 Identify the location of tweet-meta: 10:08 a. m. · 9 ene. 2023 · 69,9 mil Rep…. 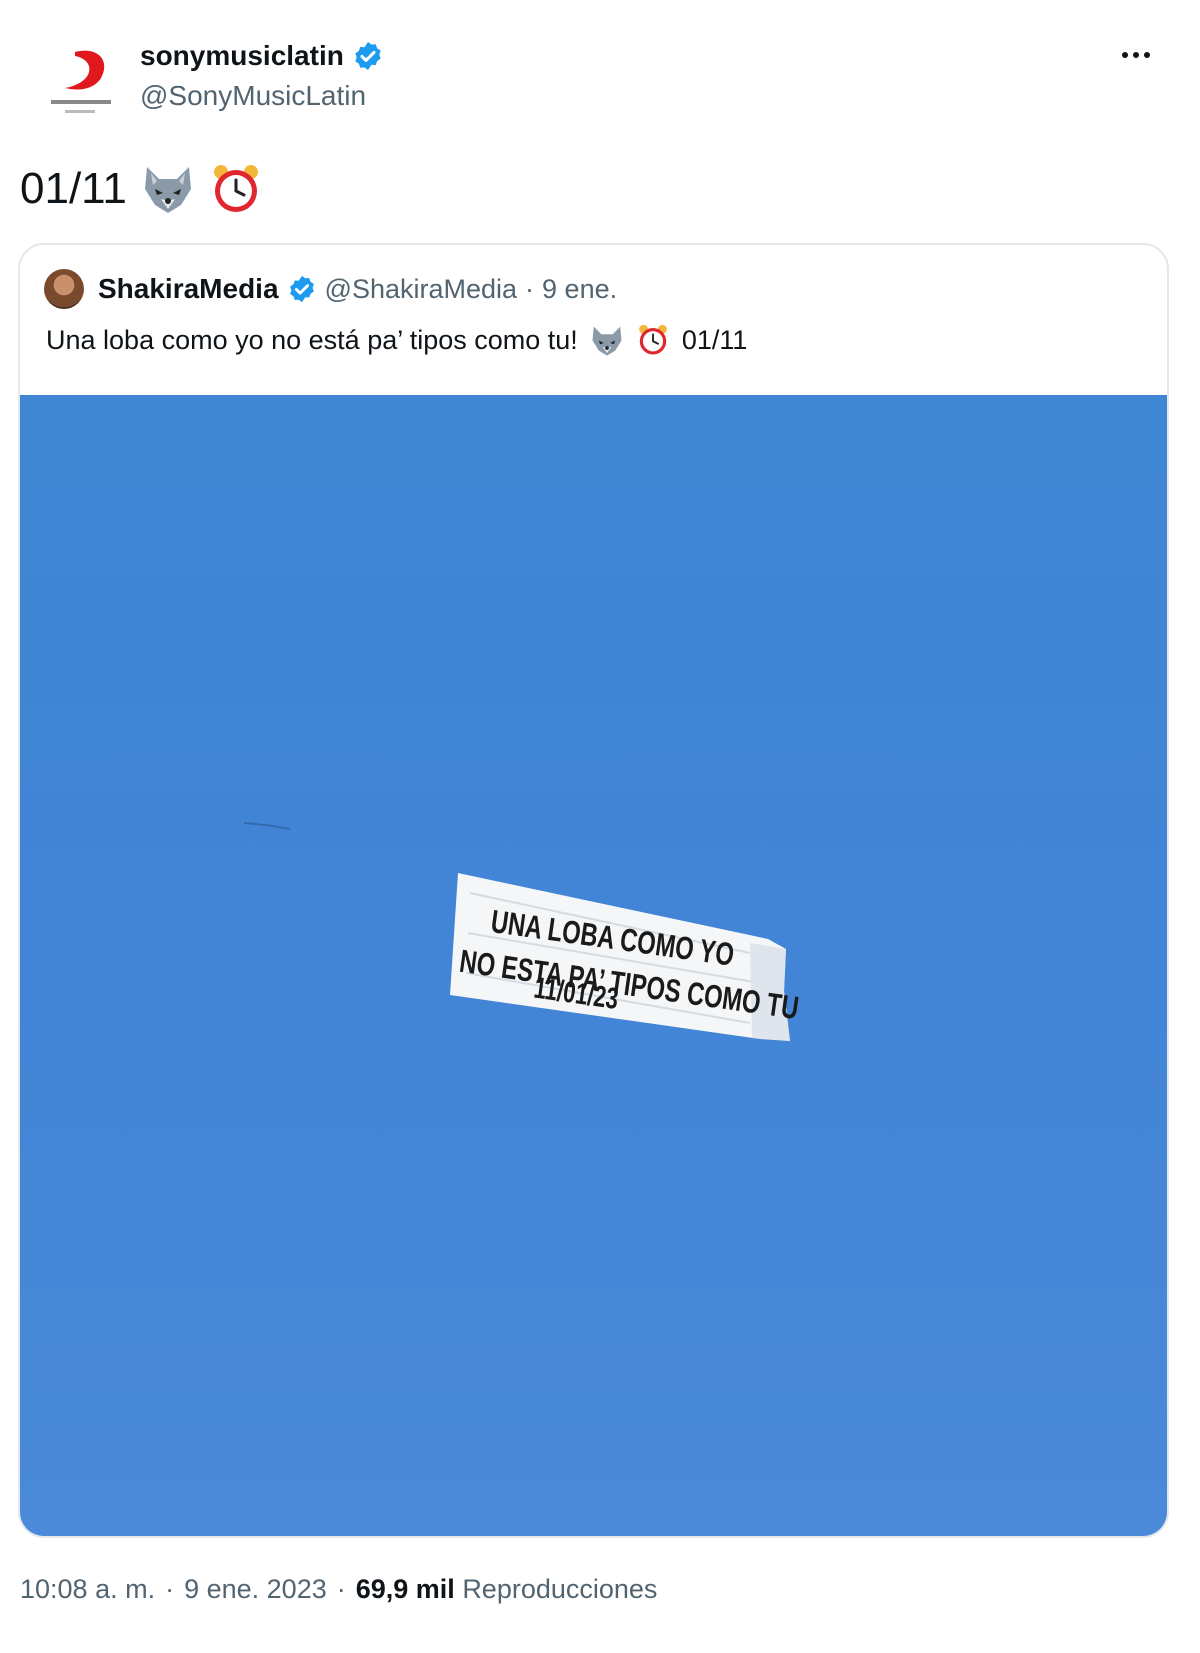
(338, 1589).